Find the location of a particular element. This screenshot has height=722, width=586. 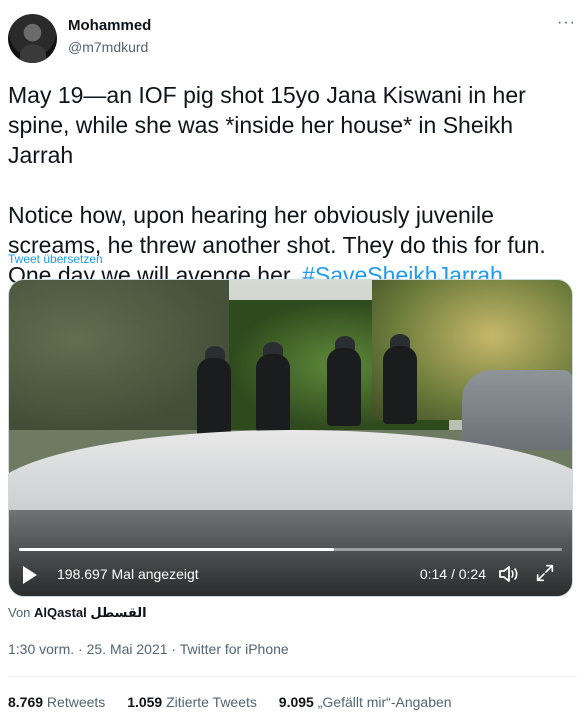

video-controls: 198.697 Mal angezeigt 0:14 / 0:24 is located at coordinates (290, 568).